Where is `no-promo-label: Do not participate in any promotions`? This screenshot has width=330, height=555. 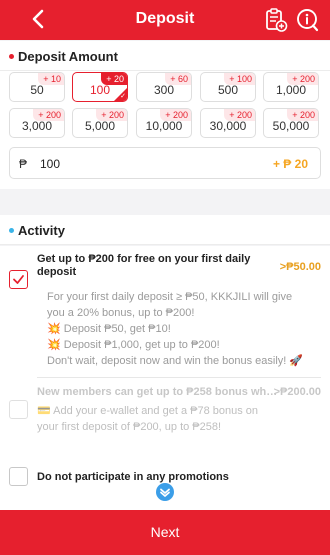
no-promo-label: Do not participate in any promotions is located at coordinates (133, 477).